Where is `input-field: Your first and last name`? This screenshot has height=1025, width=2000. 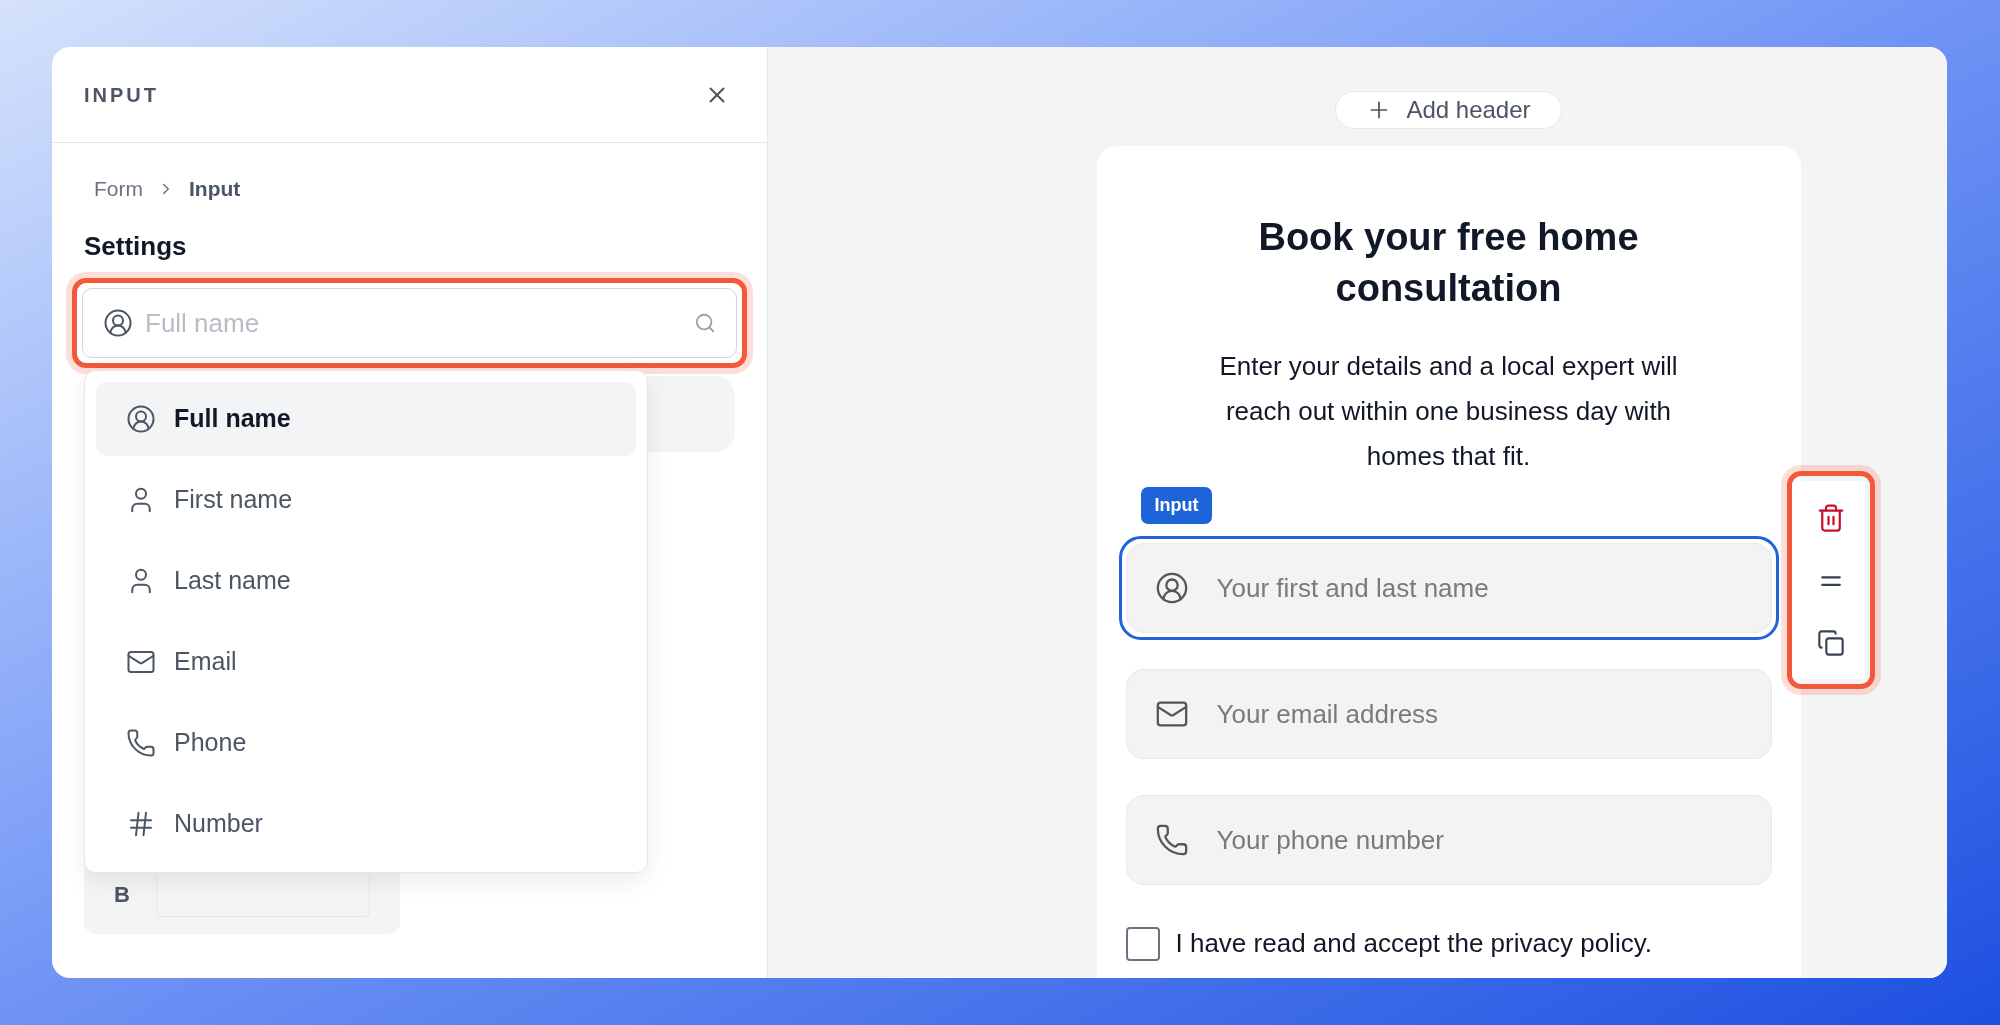 input-field: Your first and last name is located at coordinates (1448, 588).